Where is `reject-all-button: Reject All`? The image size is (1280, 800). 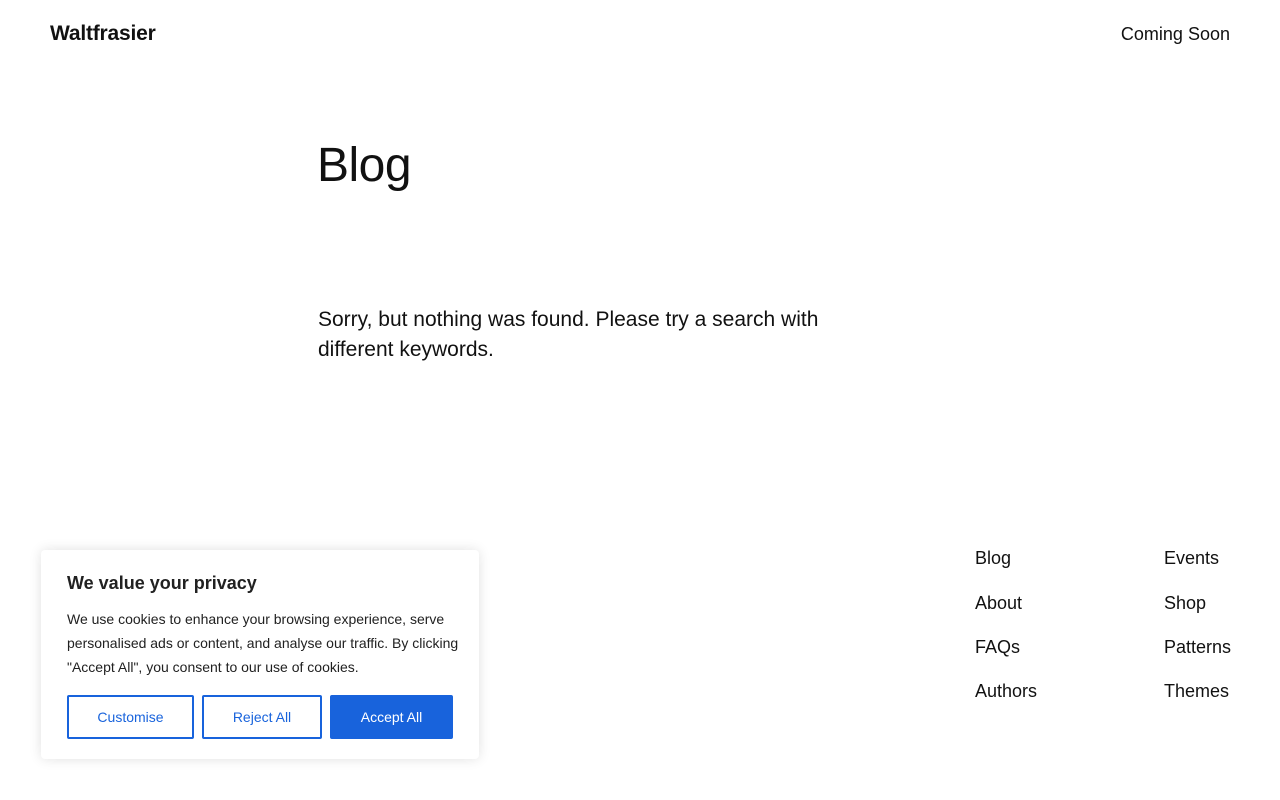
reject-all-button: Reject All is located at coordinates (262, 717).